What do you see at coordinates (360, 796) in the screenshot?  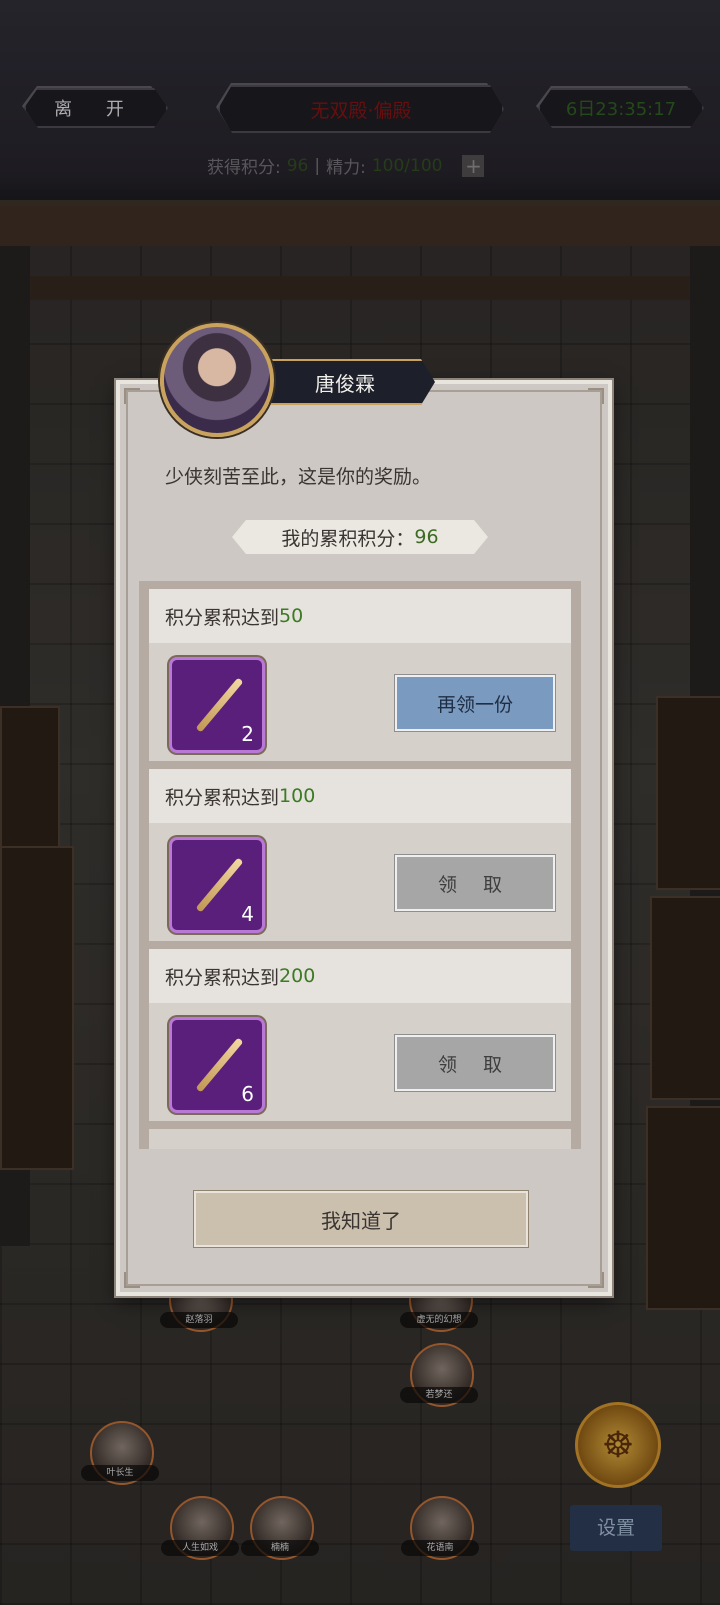 I see `reward-condition: 积分累积达到 100` at bounding box center [360, 796].